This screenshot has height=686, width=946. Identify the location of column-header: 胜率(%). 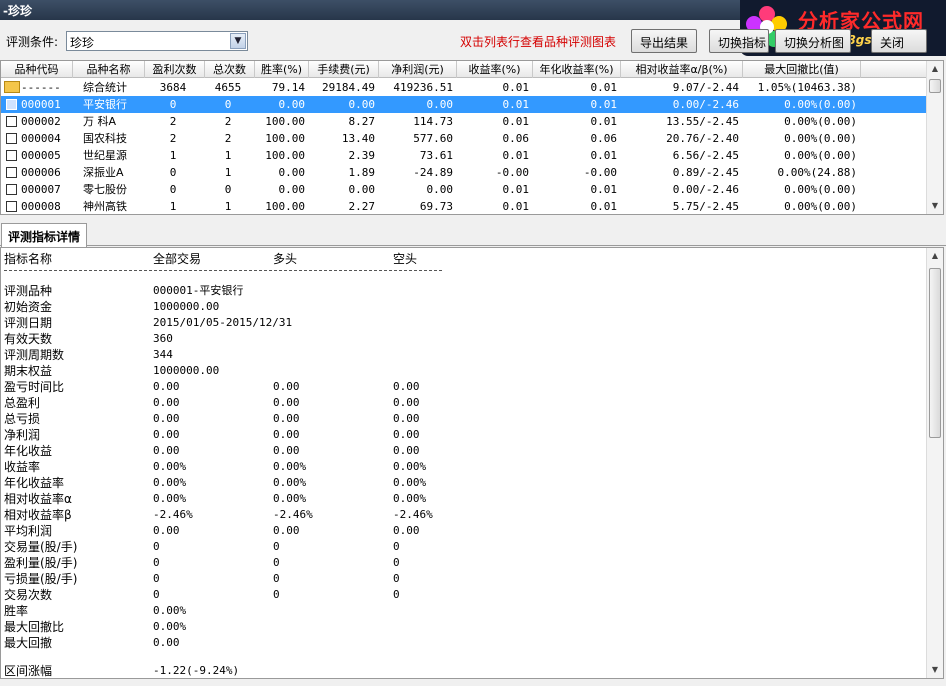
(282, 69).